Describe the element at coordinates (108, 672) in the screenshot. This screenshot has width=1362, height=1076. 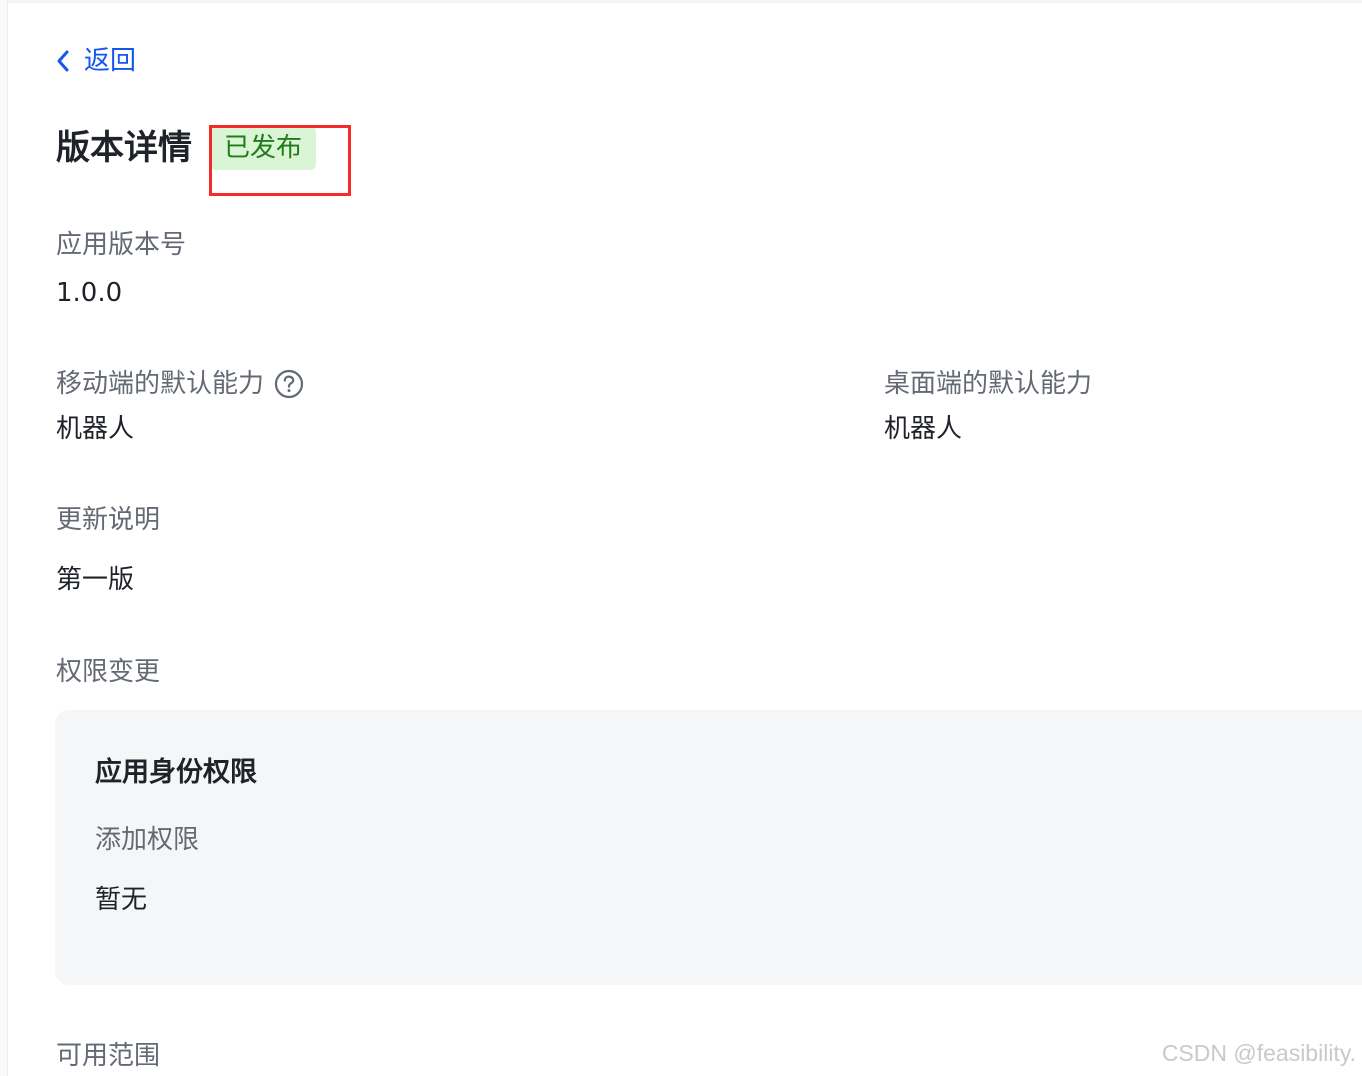
I see `permission-changes-label: 权限变更` at that location.